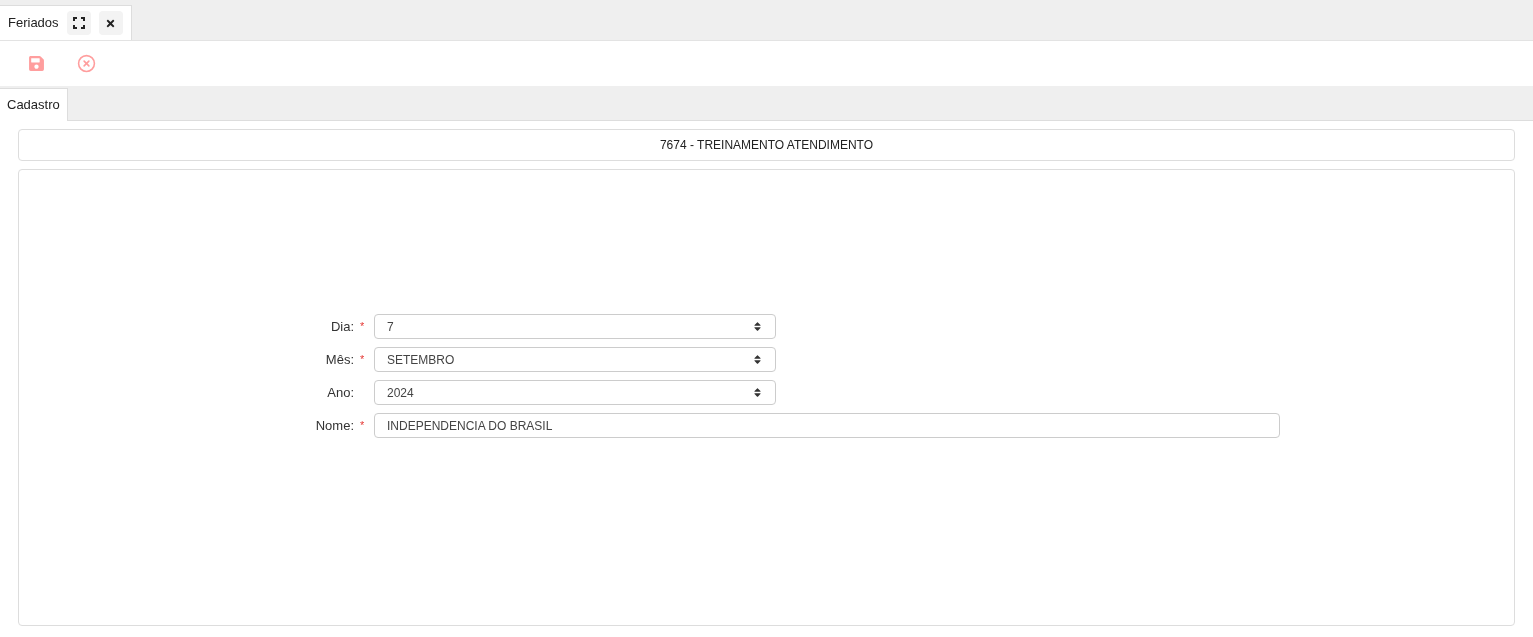  What do you see at coordinates (575, 359) in the screenshot?
I see `select-field: SETEMBRO` at bounding box center [575, 359].